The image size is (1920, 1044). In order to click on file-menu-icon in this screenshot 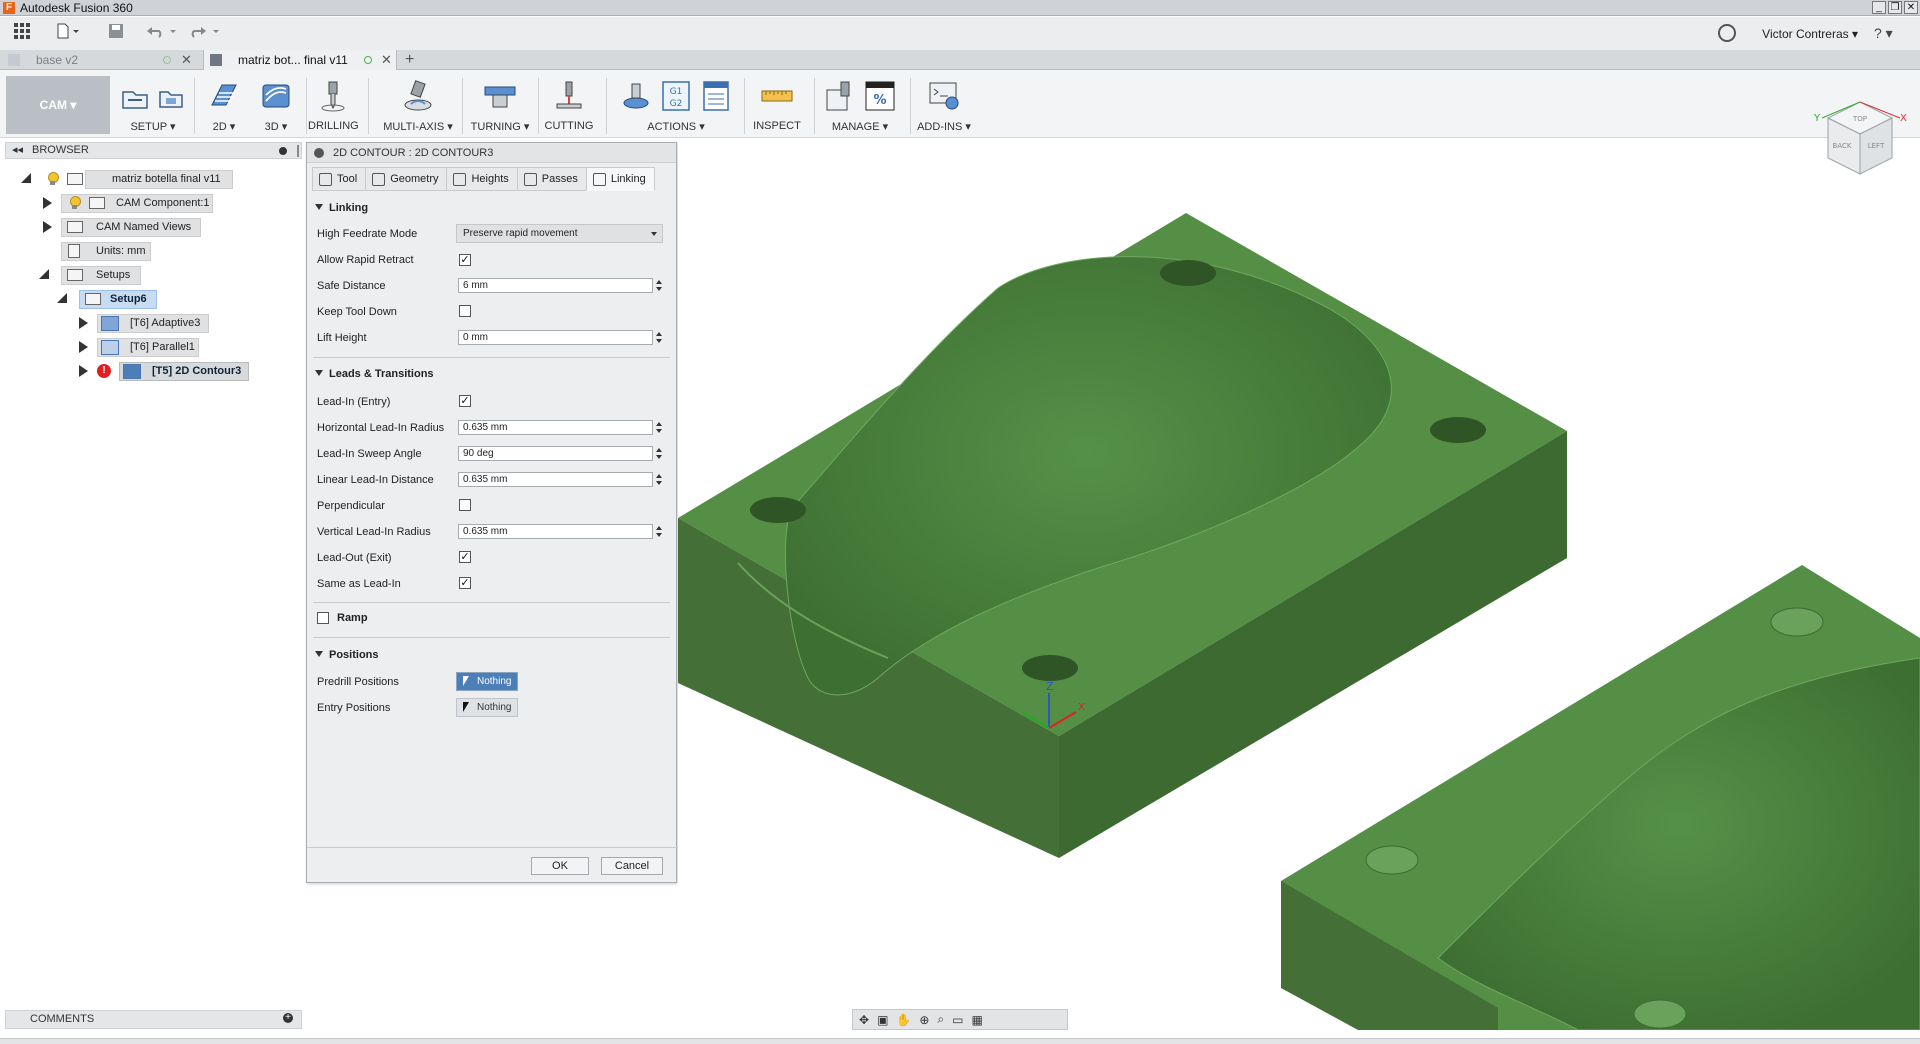, I will do `click(68, 33)`.